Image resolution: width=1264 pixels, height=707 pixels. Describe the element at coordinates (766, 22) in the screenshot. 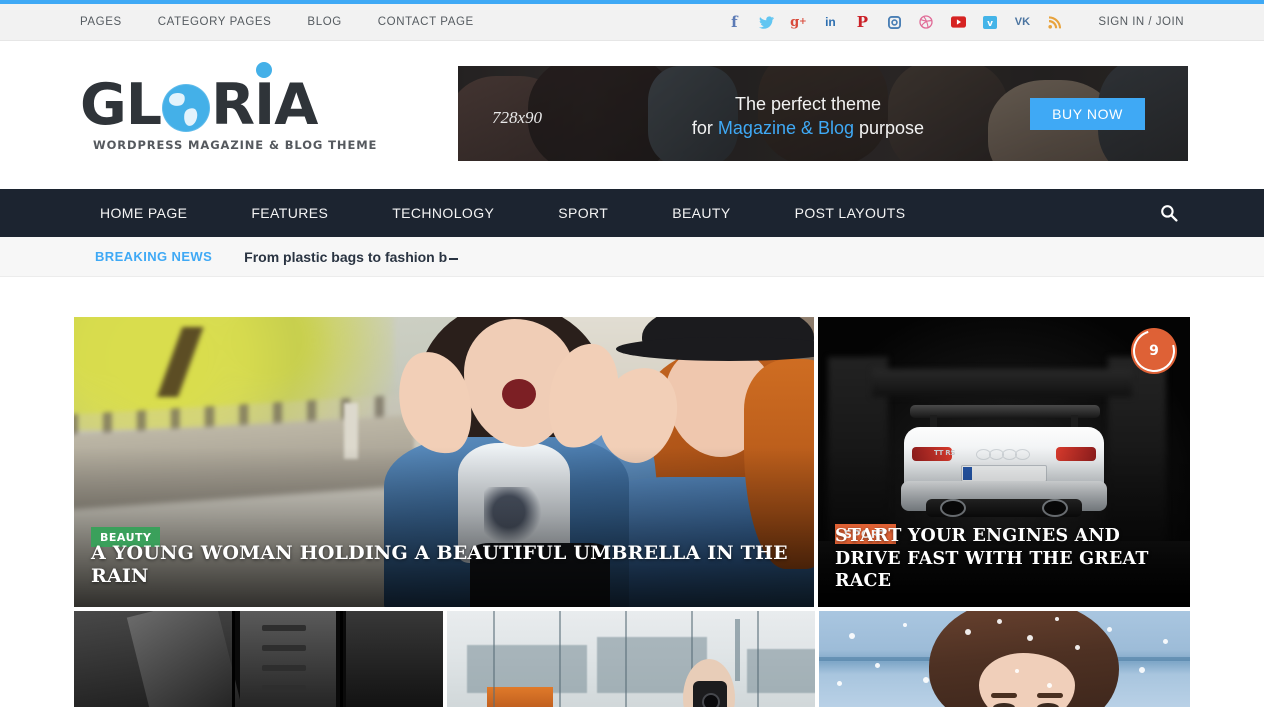

I see `twitter-icon` at that location.